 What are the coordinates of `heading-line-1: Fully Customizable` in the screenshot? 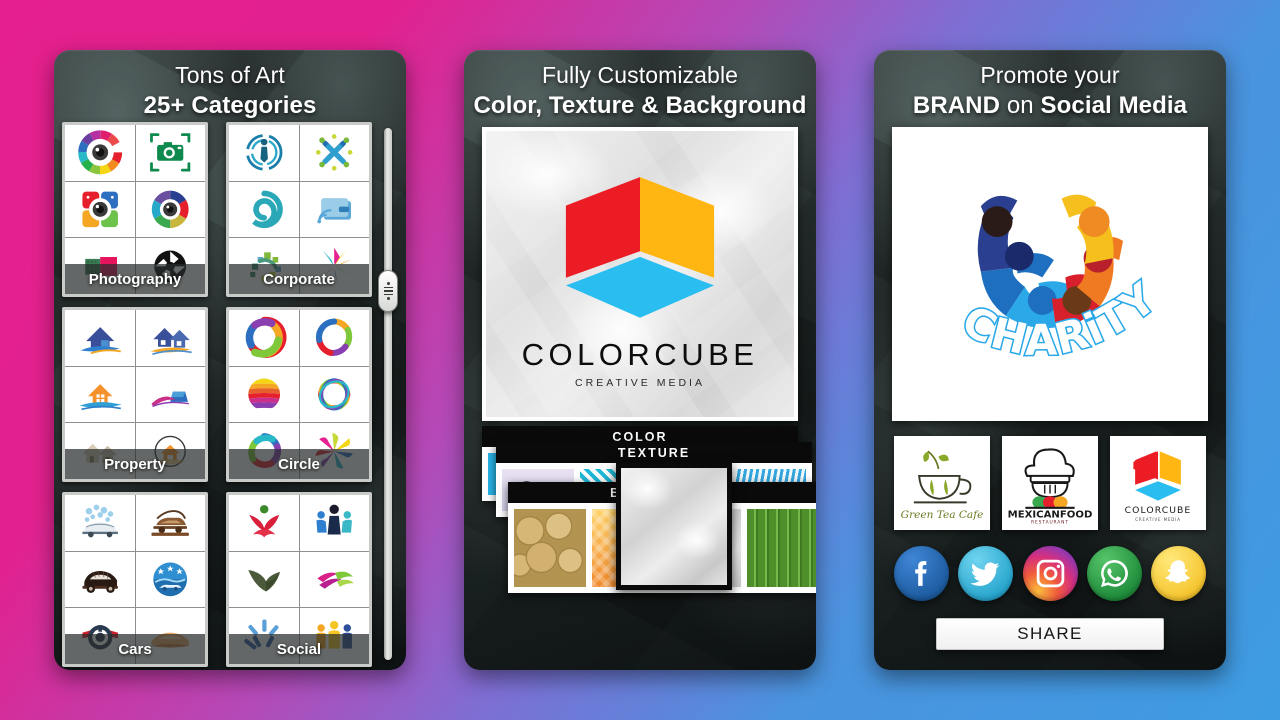 It's located at (640, 75).